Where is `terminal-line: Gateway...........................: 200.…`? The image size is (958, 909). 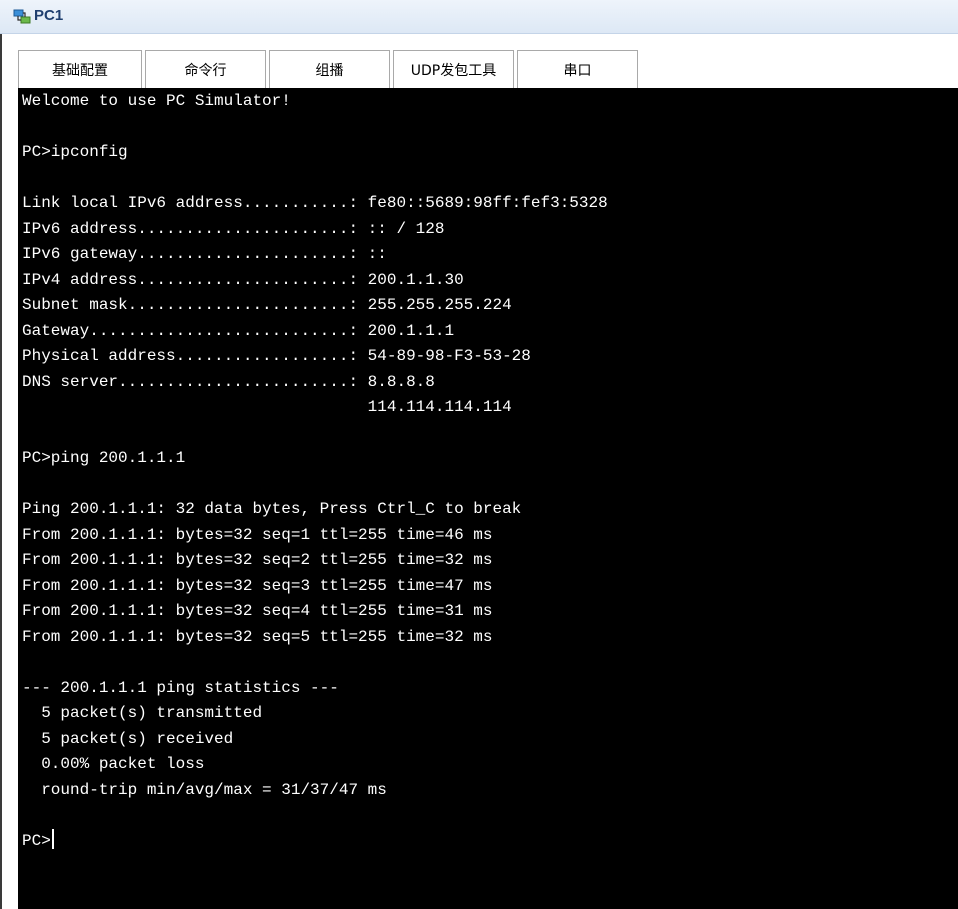
terminal-line: Gateway...........................: 200.… is located at coordinates (238, 332).